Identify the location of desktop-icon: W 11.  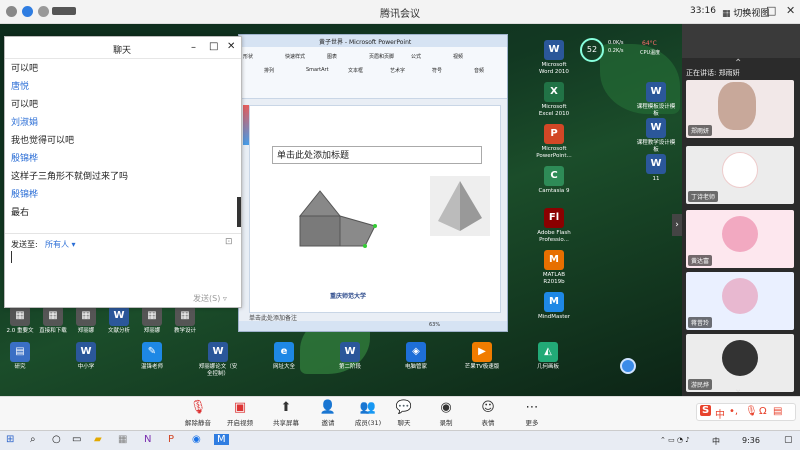
(656, 168).